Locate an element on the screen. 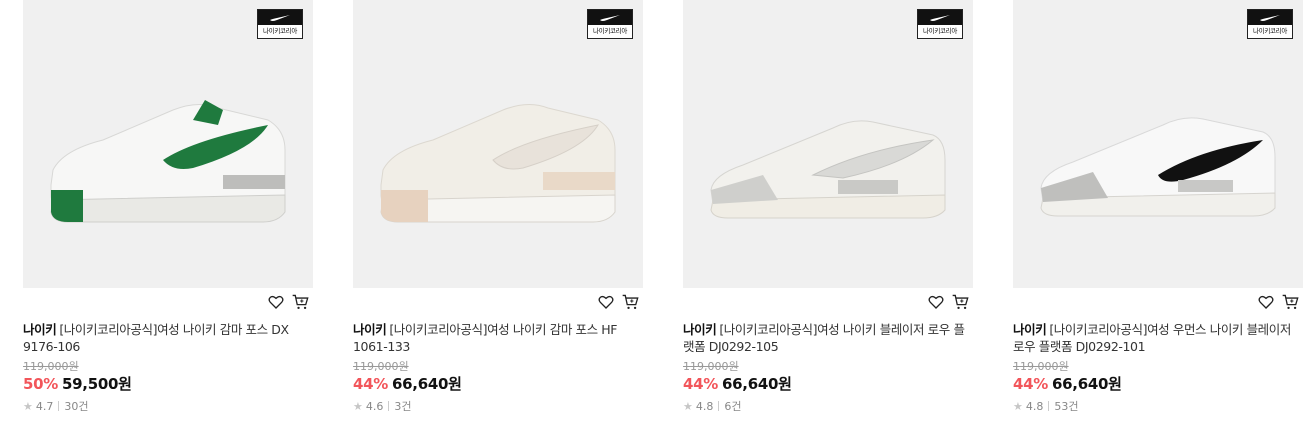 The width and height of the screenshot is (1309, 424). review-count: 53건 is located at coordinates (1066, 406).